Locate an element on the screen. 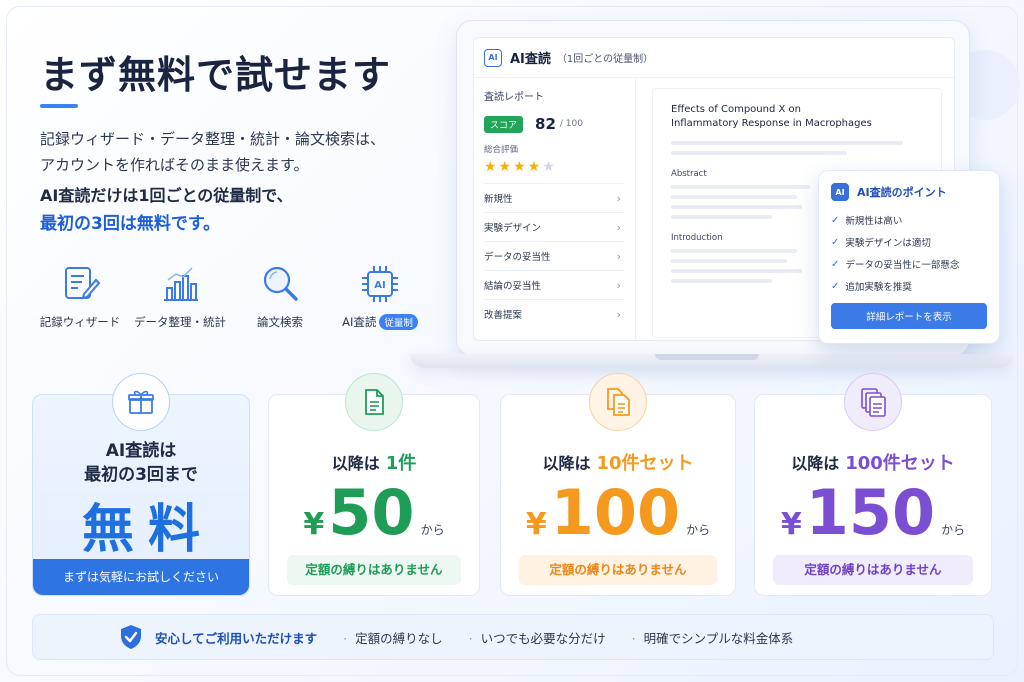 This screenshot has height=682, width=1024. free-cta-bar: まずは気軽にお試しください is located at coordinates (141, 577).